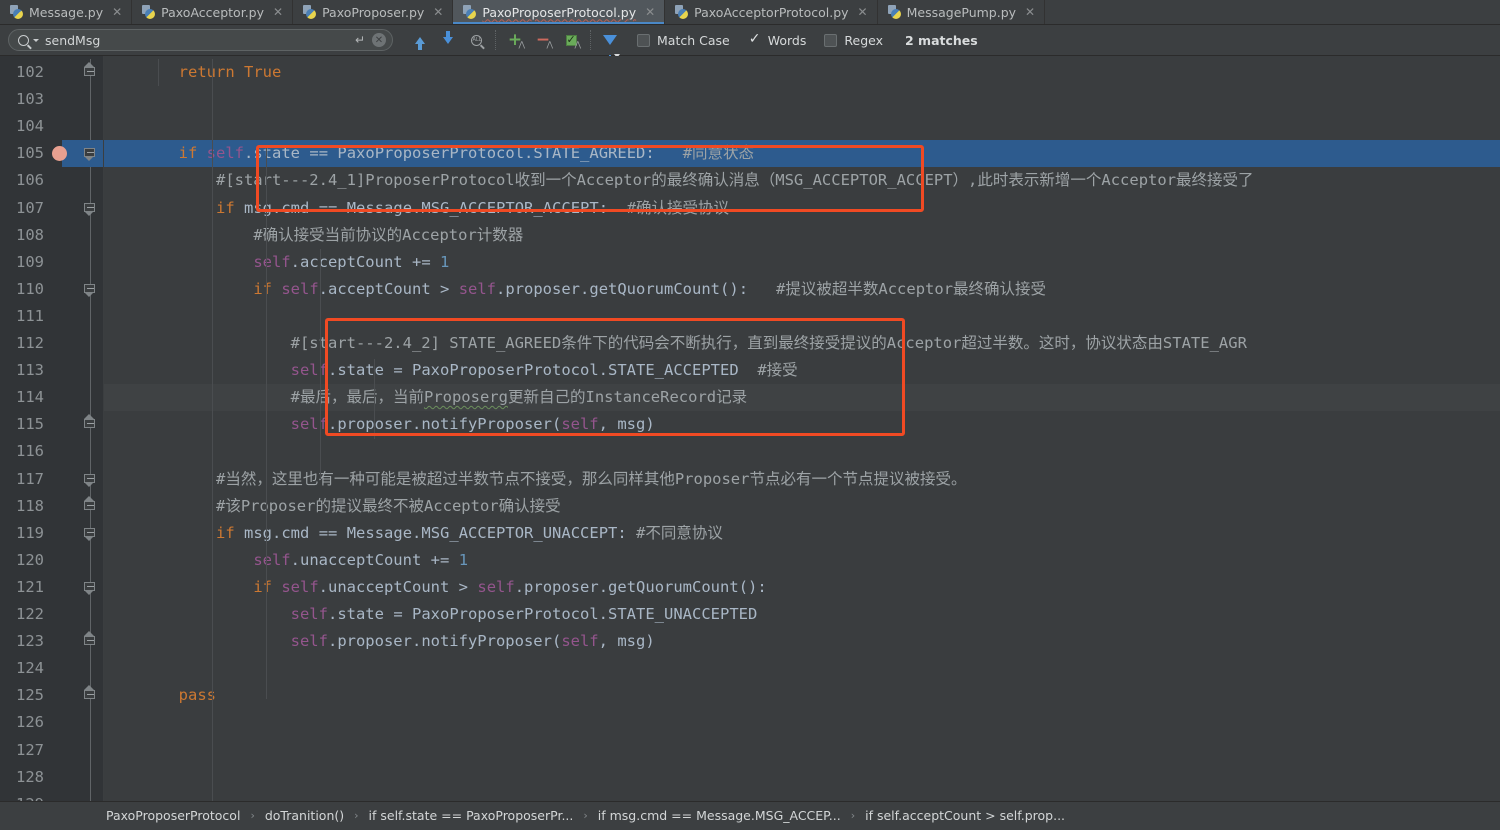 Image resolution: width=1500 pixels, height=830 pixels. What do you see at coordinates (39, 180) in the screenshot?
I see `line-number: 106` at bounding box center [39, 180].